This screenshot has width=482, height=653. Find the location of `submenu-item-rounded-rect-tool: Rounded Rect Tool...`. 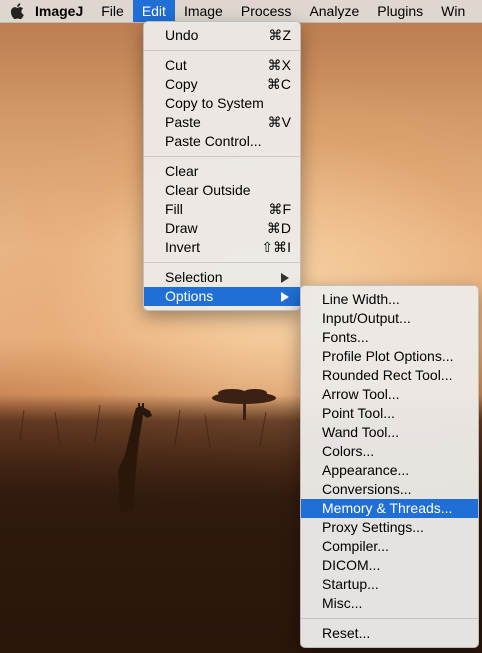

submenu-item-rounded-rect-tool: Rounded Rect Tool... is located at coordinates (389, 375).